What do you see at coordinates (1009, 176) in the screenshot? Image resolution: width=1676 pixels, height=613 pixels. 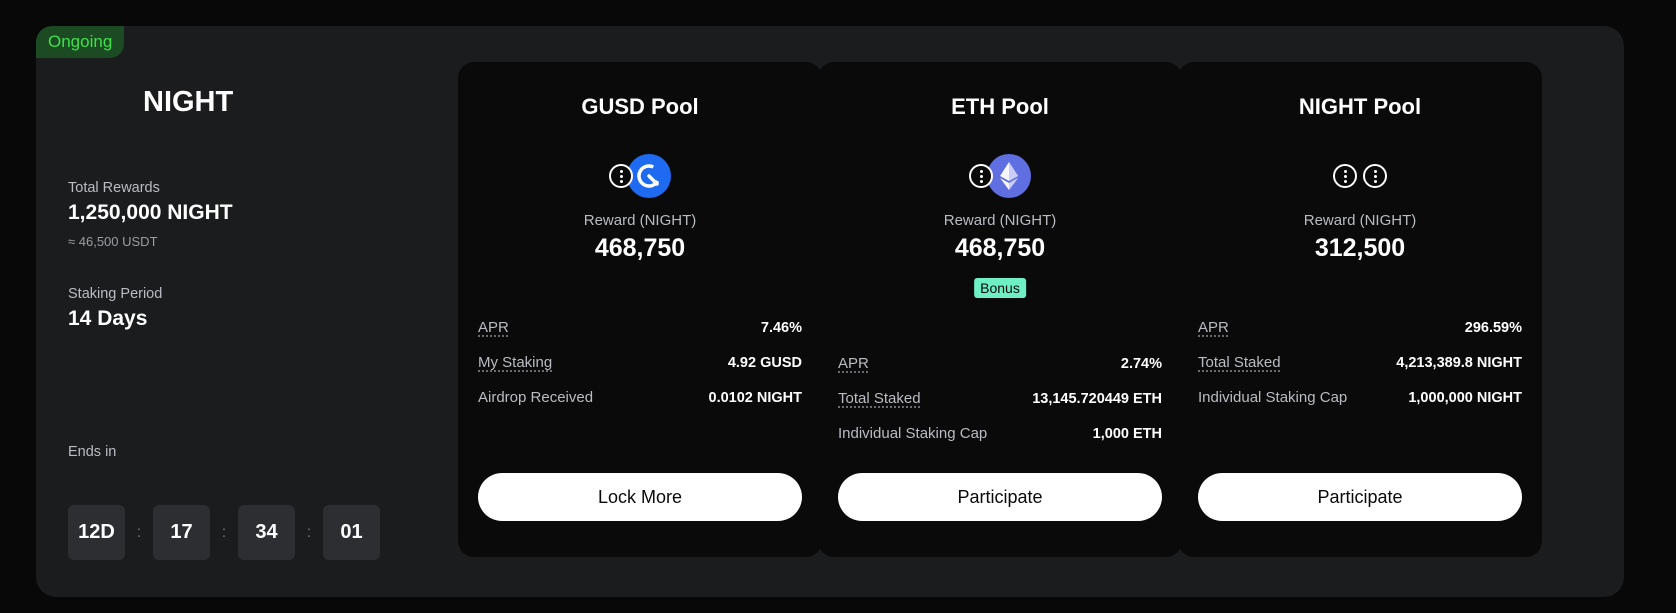 I see `eth-coin-icon` at bounding box center [1009, 176].